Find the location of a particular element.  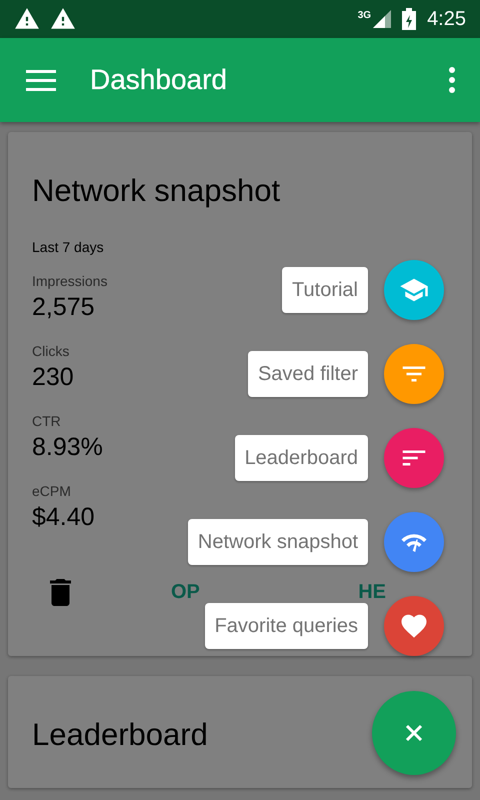

fab-label: Leaderboard is located at coordinates (301, 458).